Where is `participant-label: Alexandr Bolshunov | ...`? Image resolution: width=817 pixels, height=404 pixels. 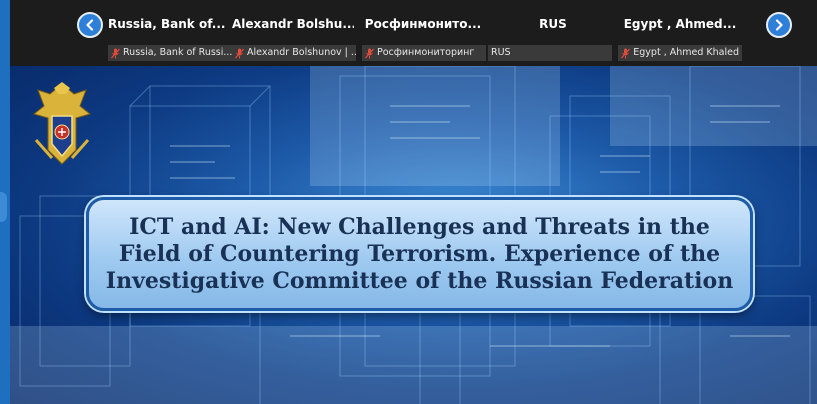
participant-label: Alexandr Bolshunov | ... is located at coordinates (294, 53).